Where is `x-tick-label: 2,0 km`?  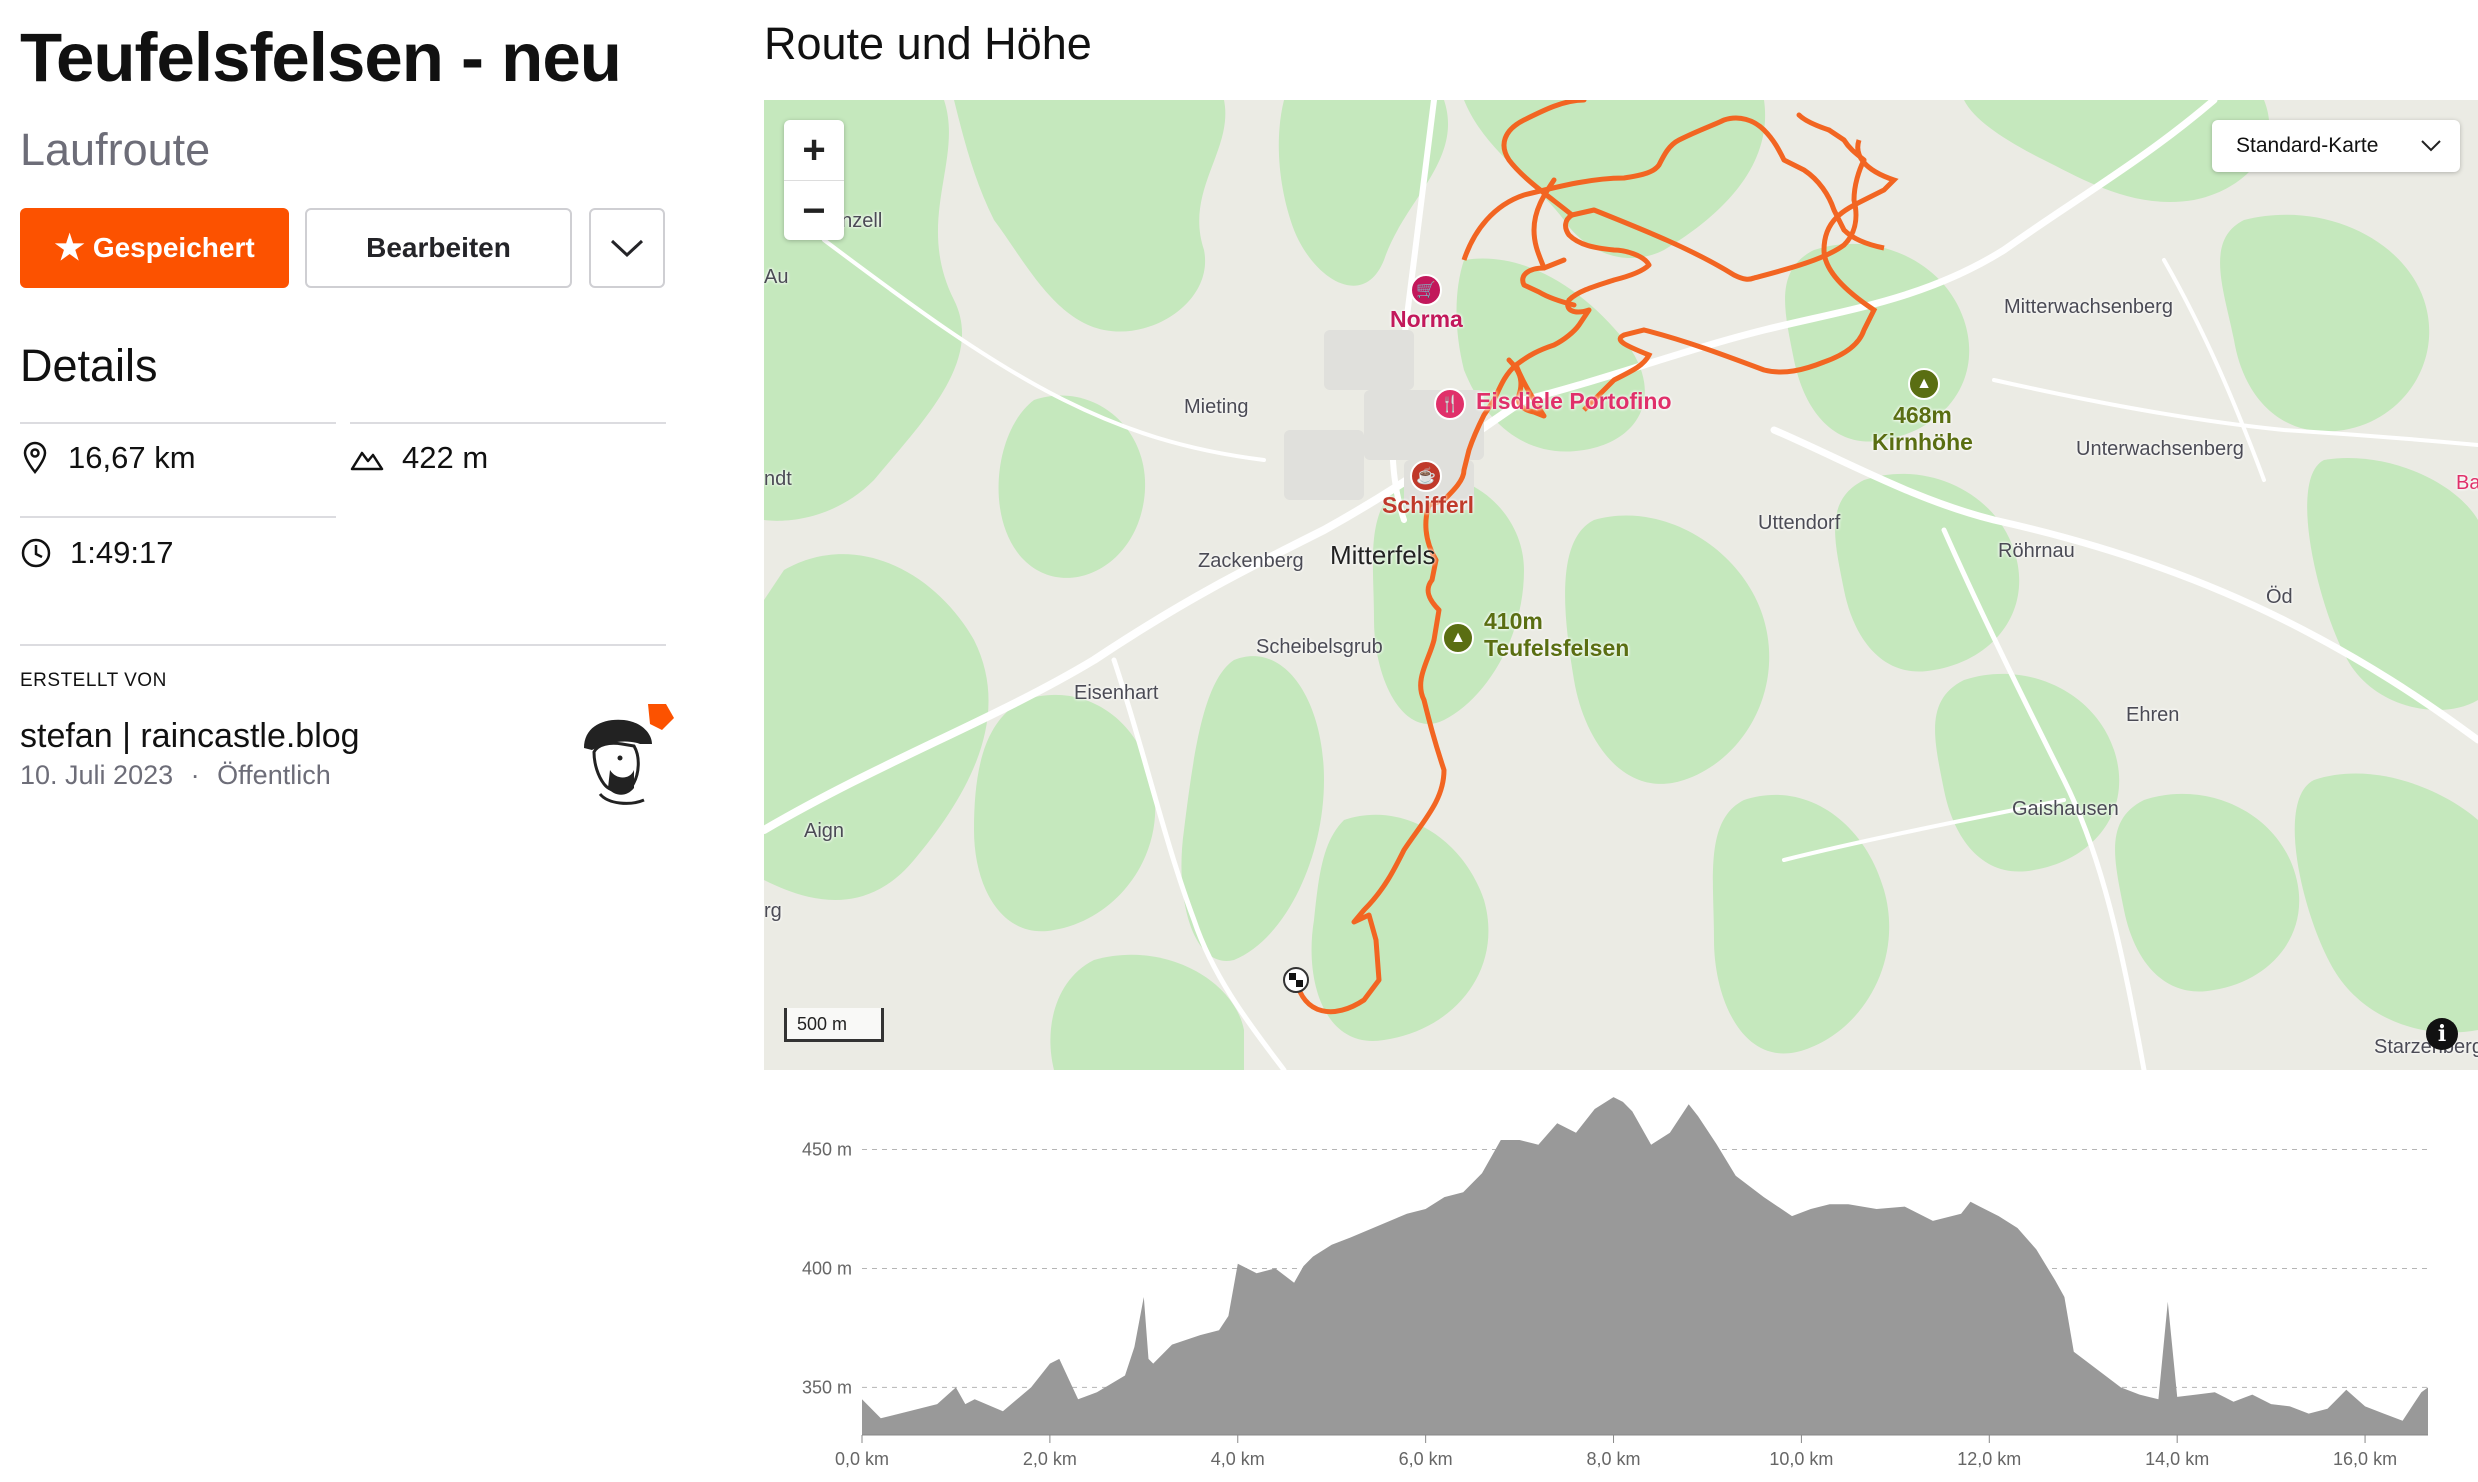
x-tick-label: 2,0 km is located at coordinates (1050, 1459).